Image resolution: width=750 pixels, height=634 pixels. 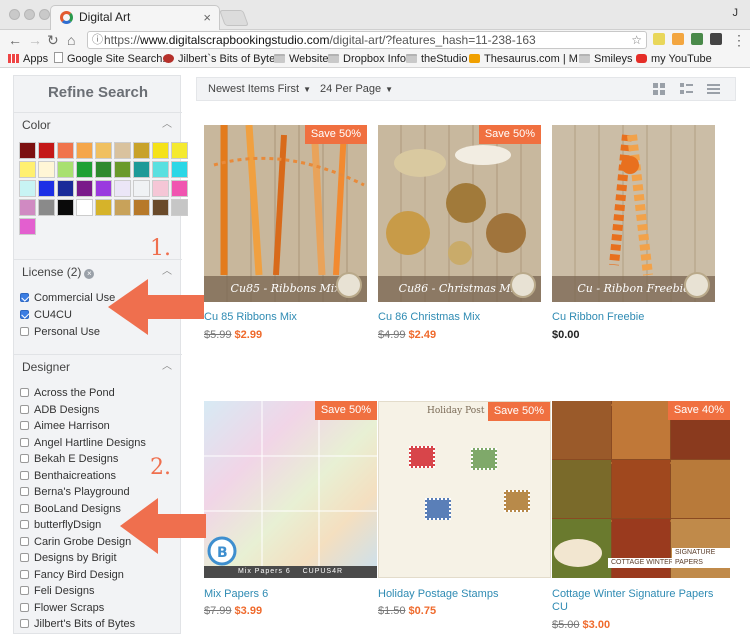 I want to click on designer-filter-item: Carin Grobe Design, so click(x=75, y=542).